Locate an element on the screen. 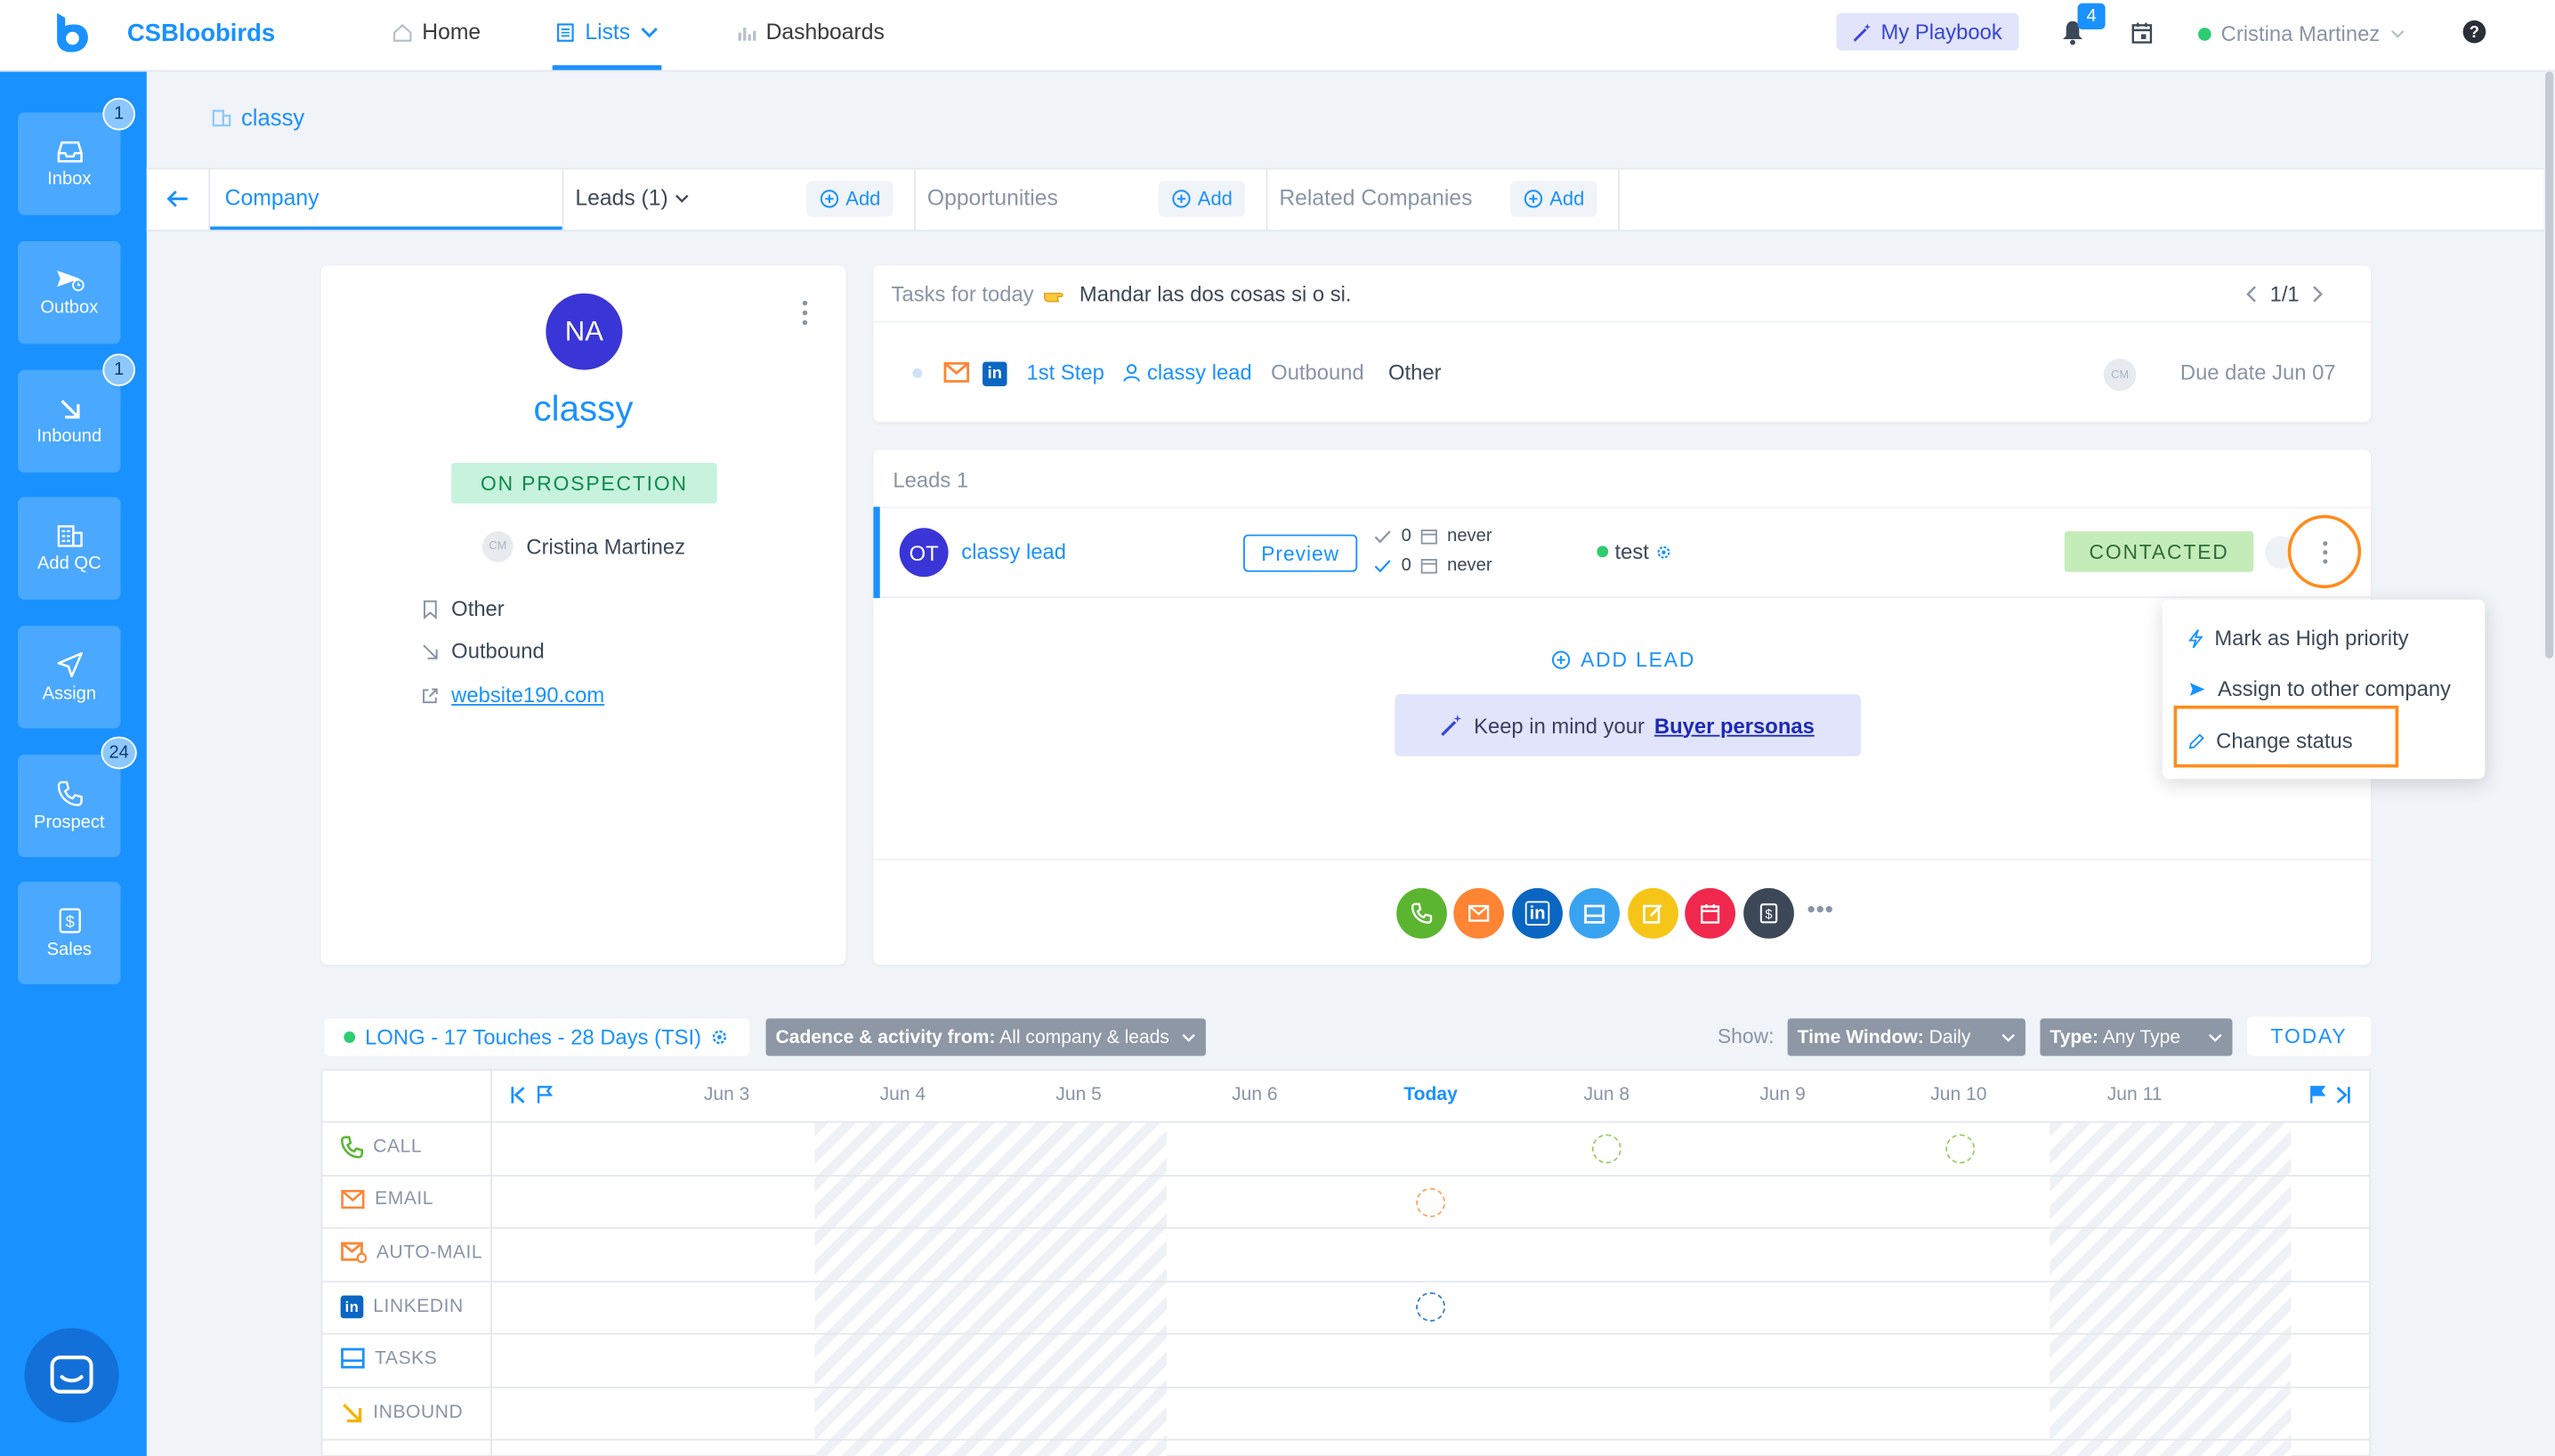 The image size is (2555, 1456). time-window-select: Time Window: Daily is located at coordinates (1906, 1037).